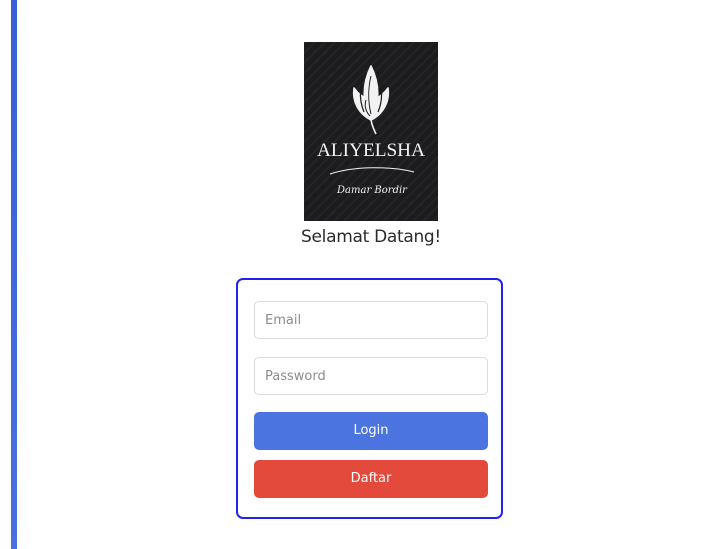 The width and height of the screenshot is (716, 549). Describe the element at coordinates (372, 171) in the screenshot. I see `logo-swoosh` at that location.